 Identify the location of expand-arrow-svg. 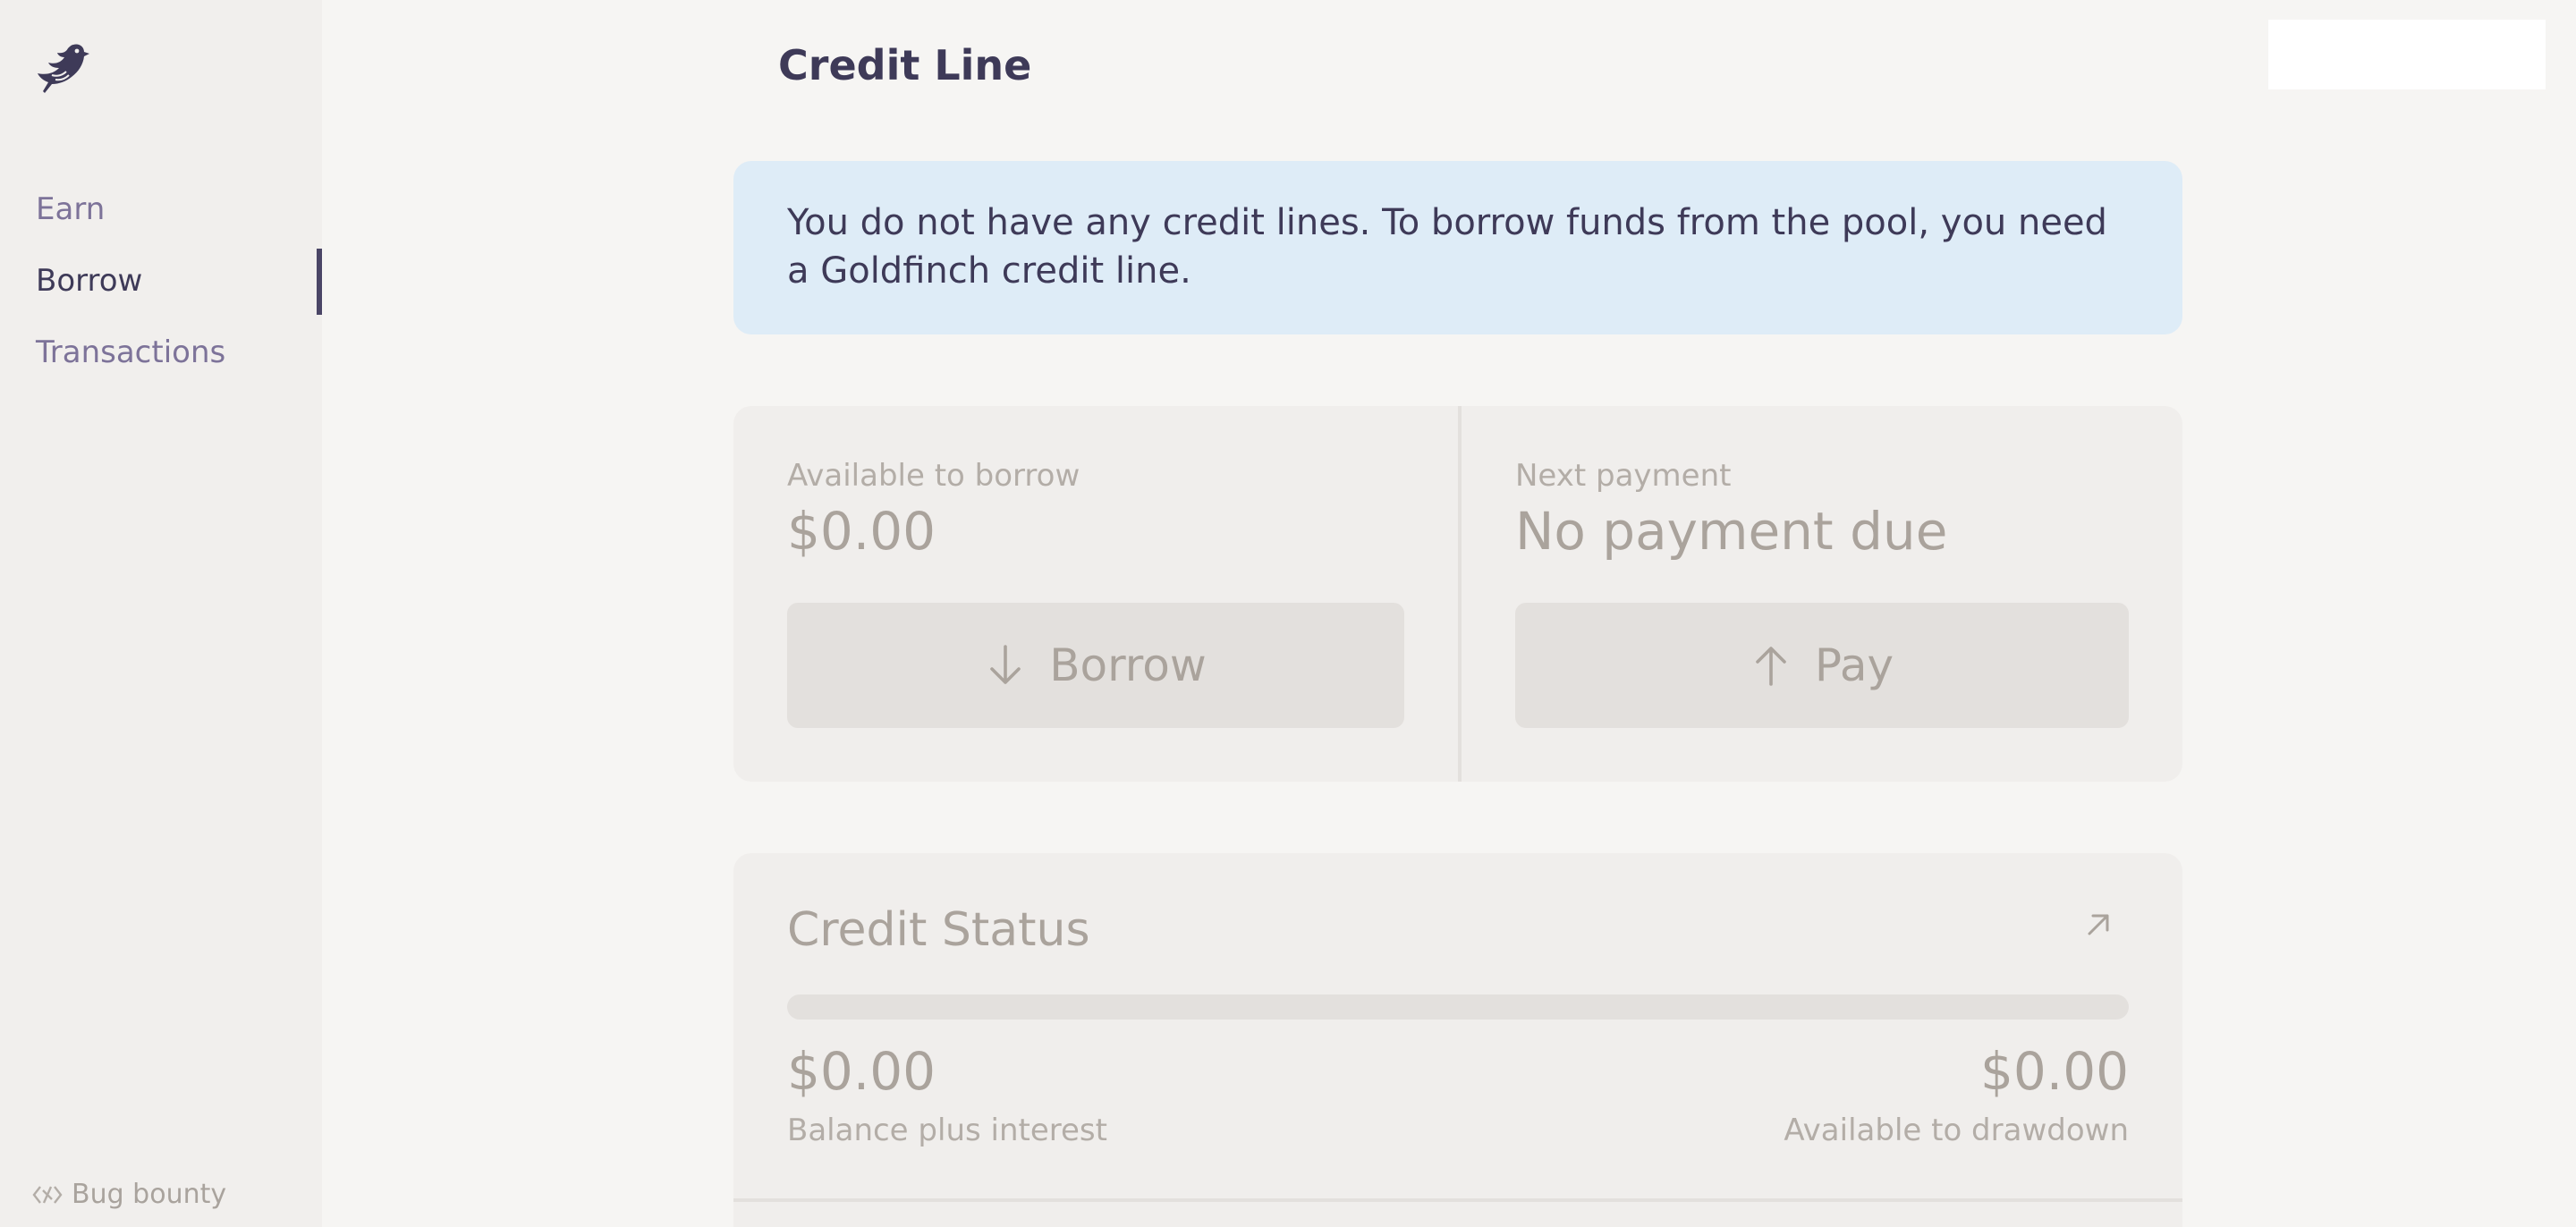
(2098, 924).